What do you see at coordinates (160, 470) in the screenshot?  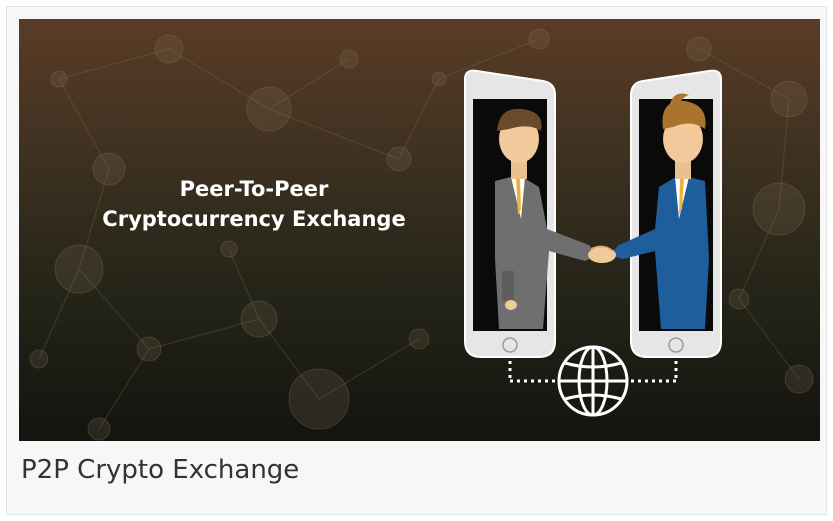 I see `card-caption: P2P Crypto Exchange` at bounding box center [160, 470].